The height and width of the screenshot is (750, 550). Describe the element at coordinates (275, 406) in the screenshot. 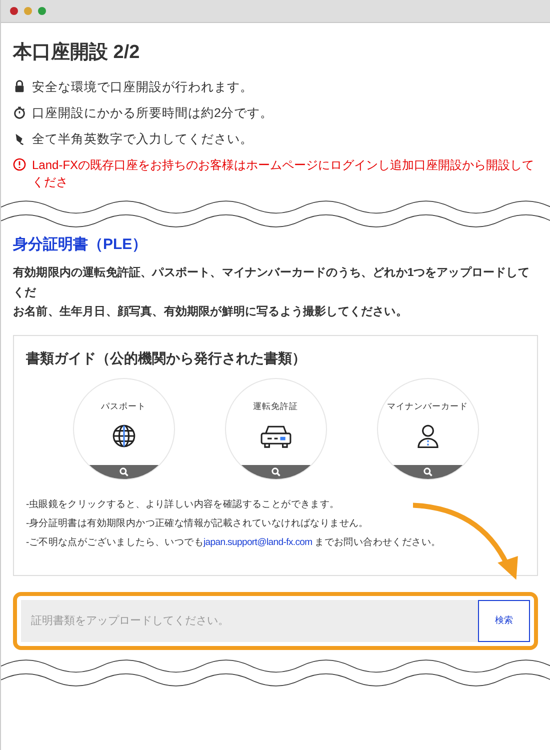

I see `document-label: 運転免許証` at that location.